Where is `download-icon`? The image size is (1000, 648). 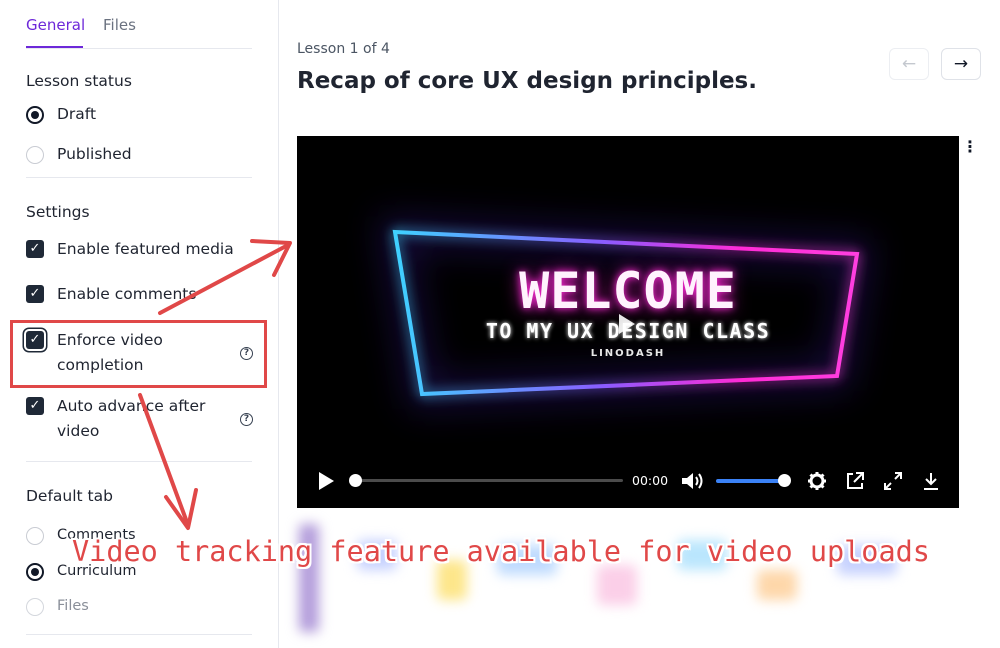 download-icon is located at coordinates (931, 481).